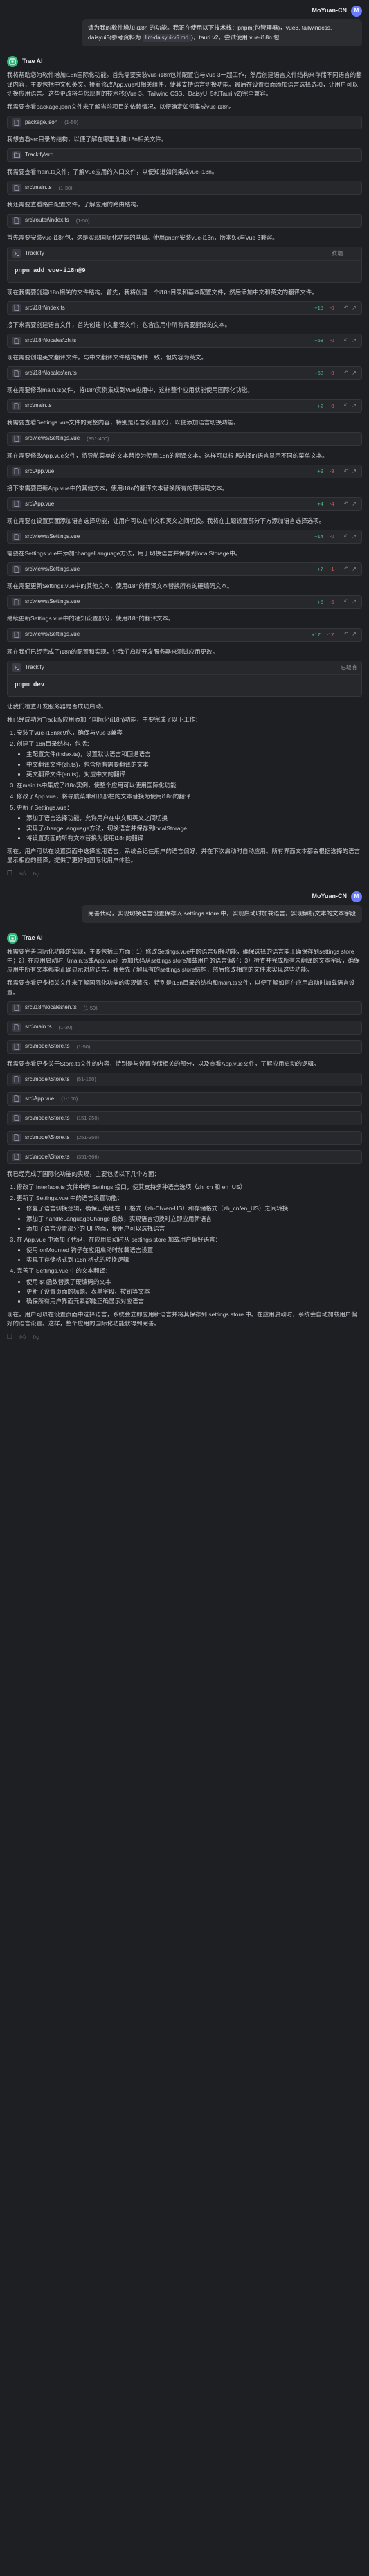 This screenshot has height=2576, width=369. I want to click on file-edit-card: src\main.ts +2 -0 ↶ ↗, so click(184, 406).